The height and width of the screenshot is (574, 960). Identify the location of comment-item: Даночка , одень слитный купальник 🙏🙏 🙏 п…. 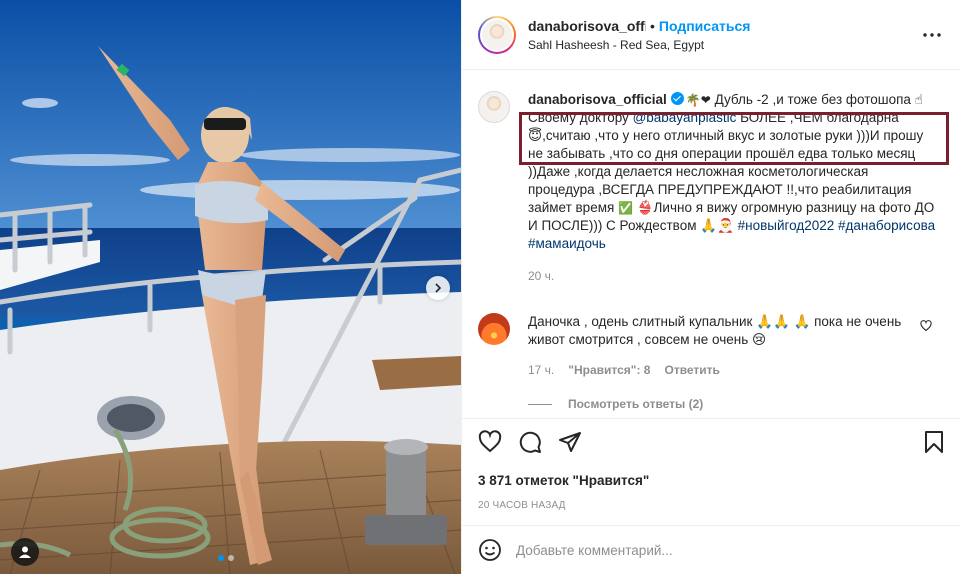
(711, 331).